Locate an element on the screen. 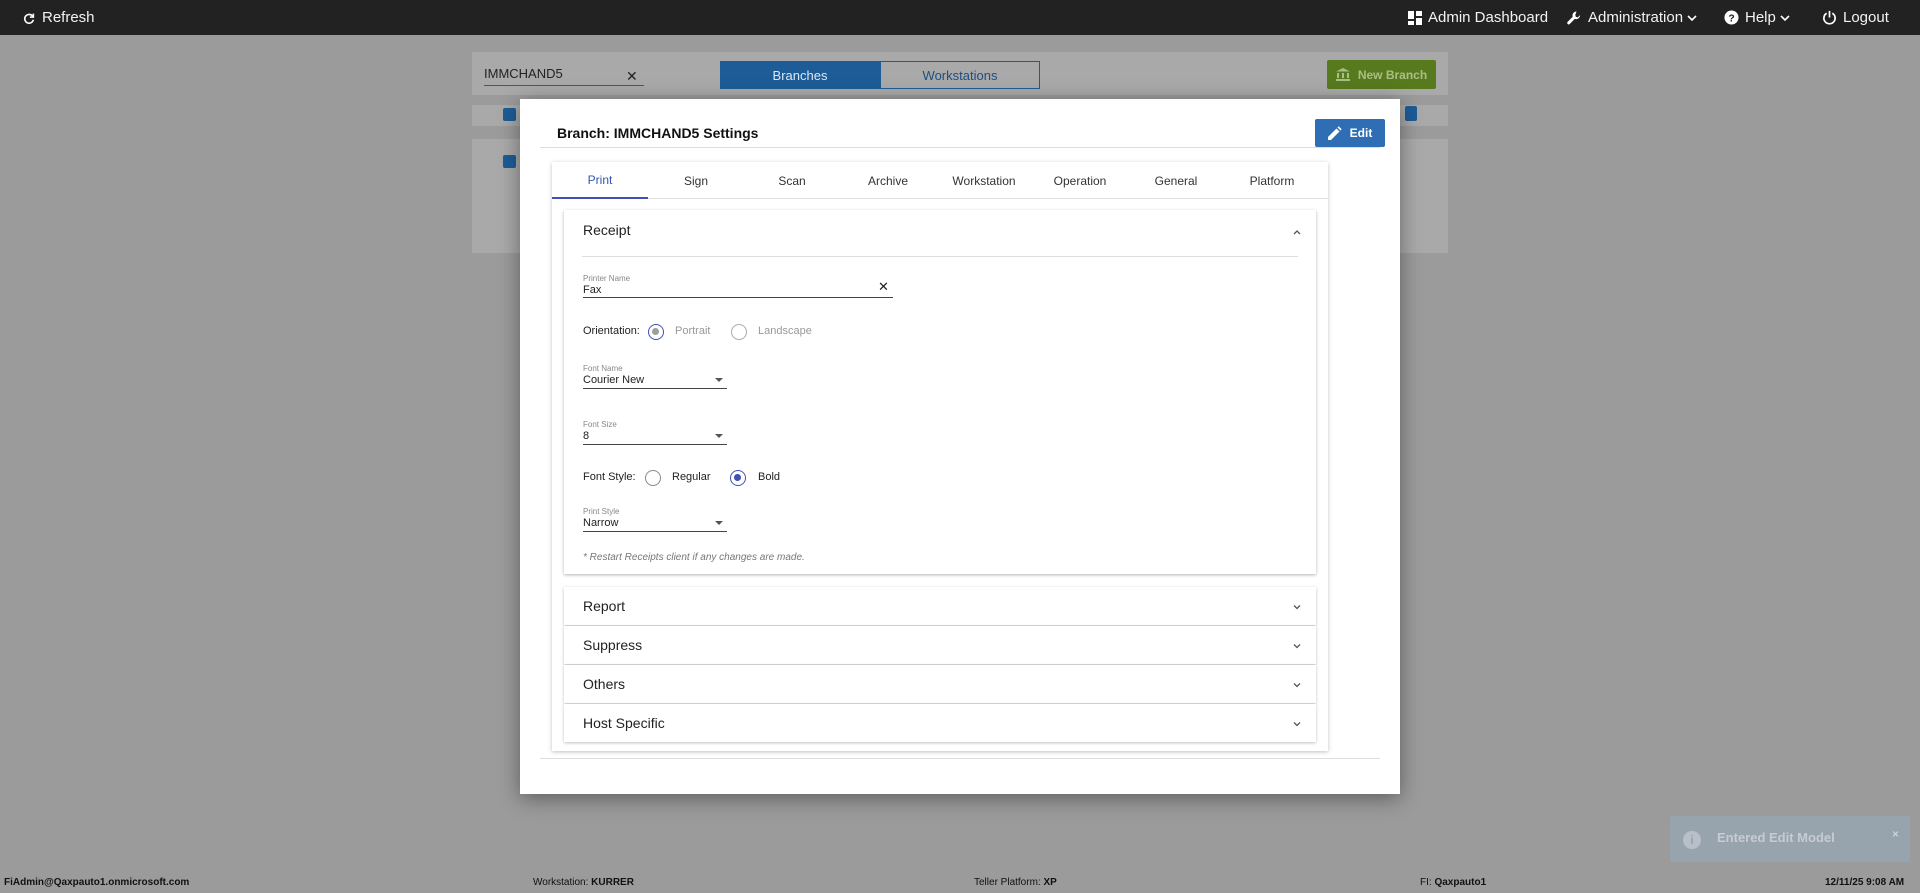  suppress-panel-title: Suppress is located at coordinates (613, 645).